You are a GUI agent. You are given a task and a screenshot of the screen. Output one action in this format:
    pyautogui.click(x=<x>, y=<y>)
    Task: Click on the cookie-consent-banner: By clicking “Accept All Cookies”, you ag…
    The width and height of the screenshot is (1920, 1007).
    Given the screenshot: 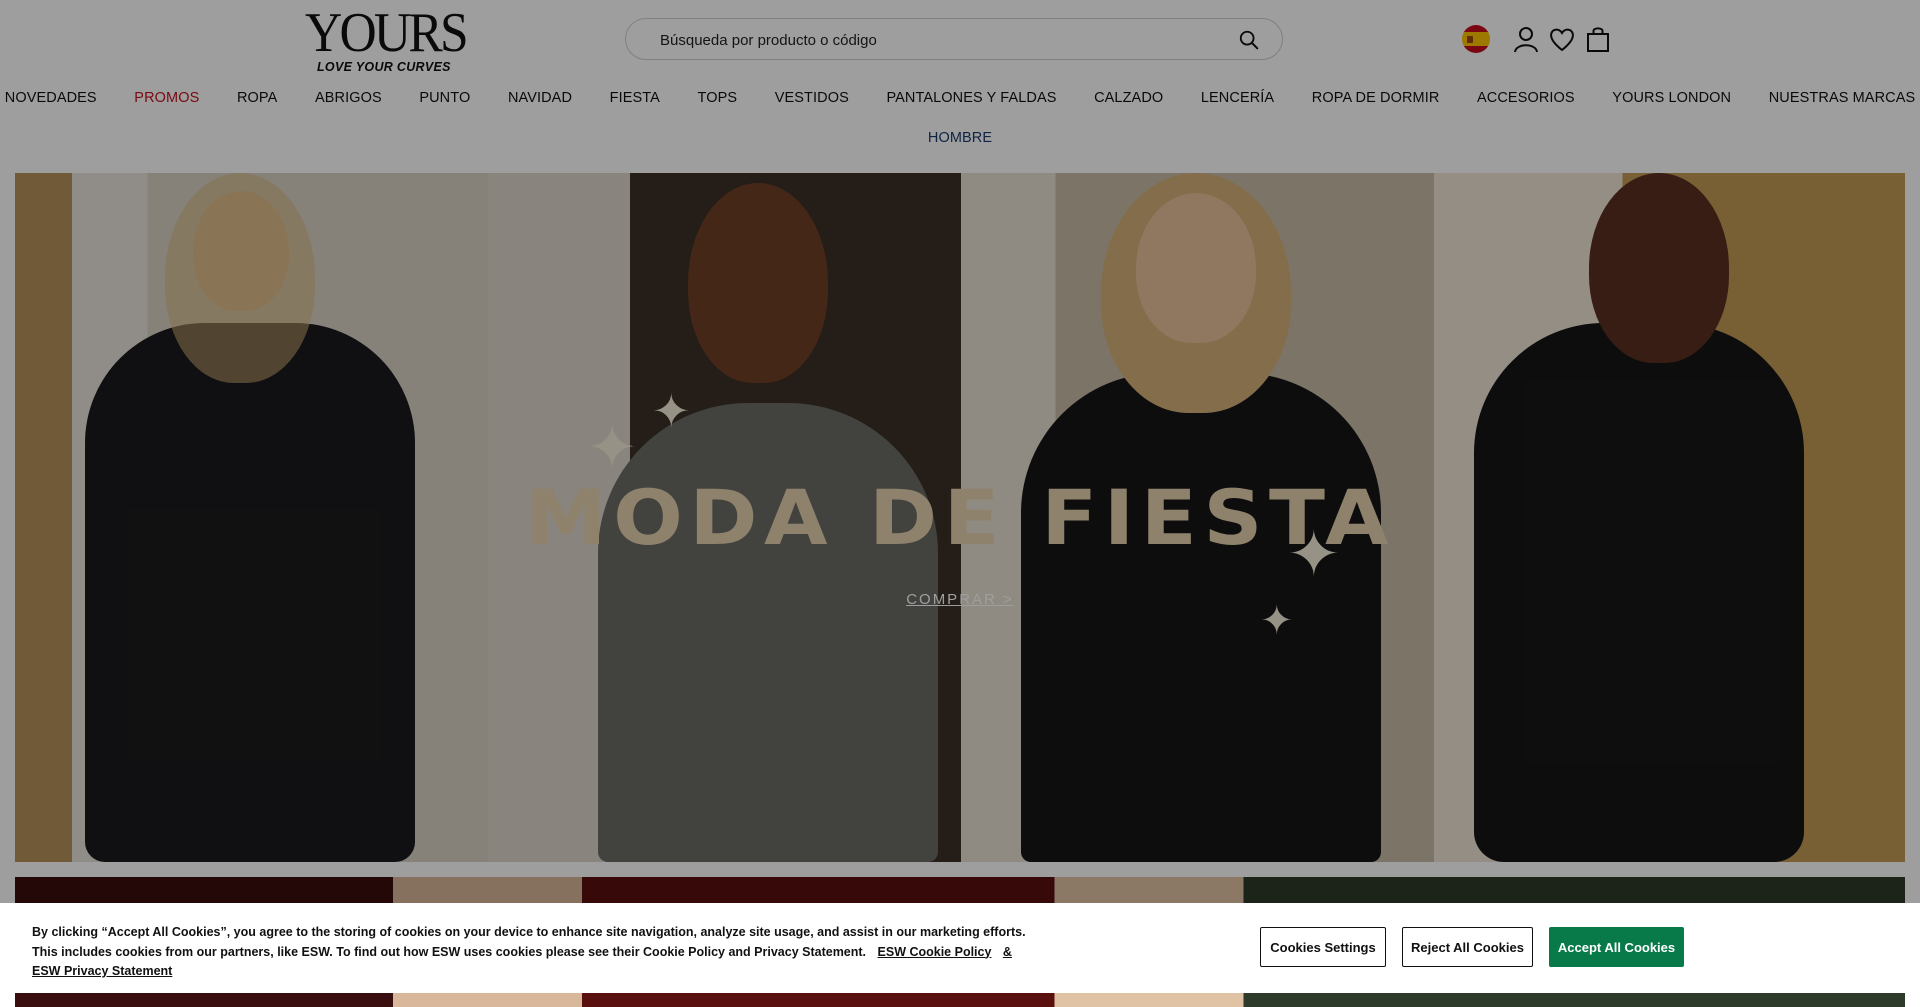 What is the action you would take?
    pyautogui.click(x=960, y=948)
    